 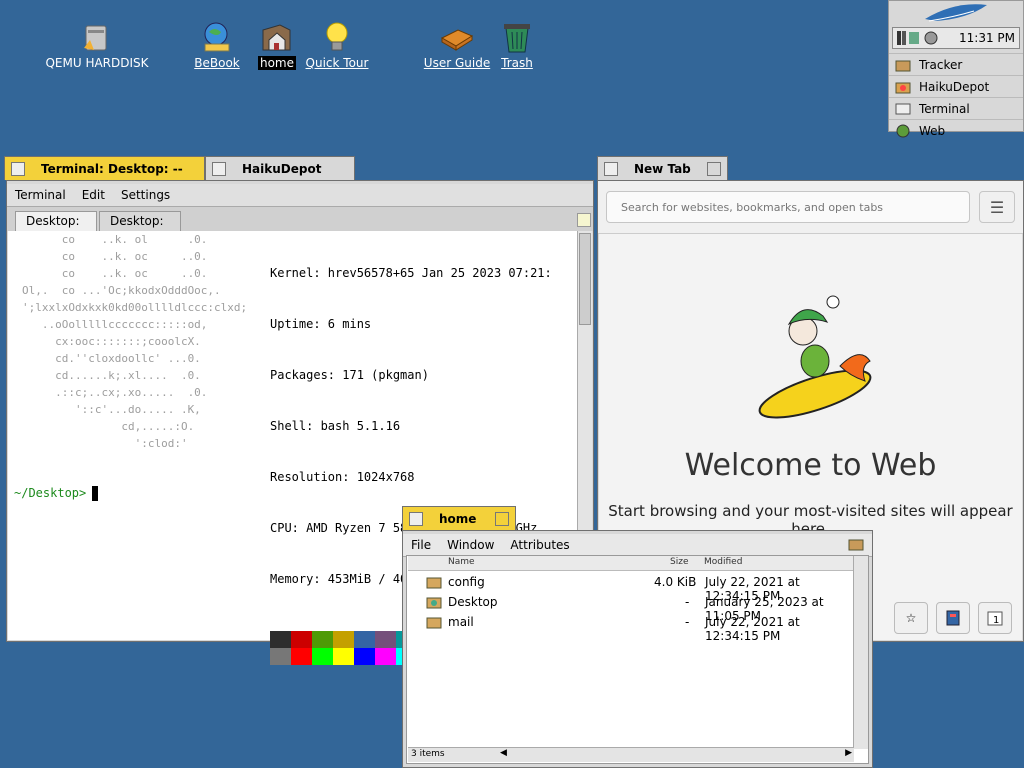 I want to click on menu-settings: Settings, so click(x=145, y=195).